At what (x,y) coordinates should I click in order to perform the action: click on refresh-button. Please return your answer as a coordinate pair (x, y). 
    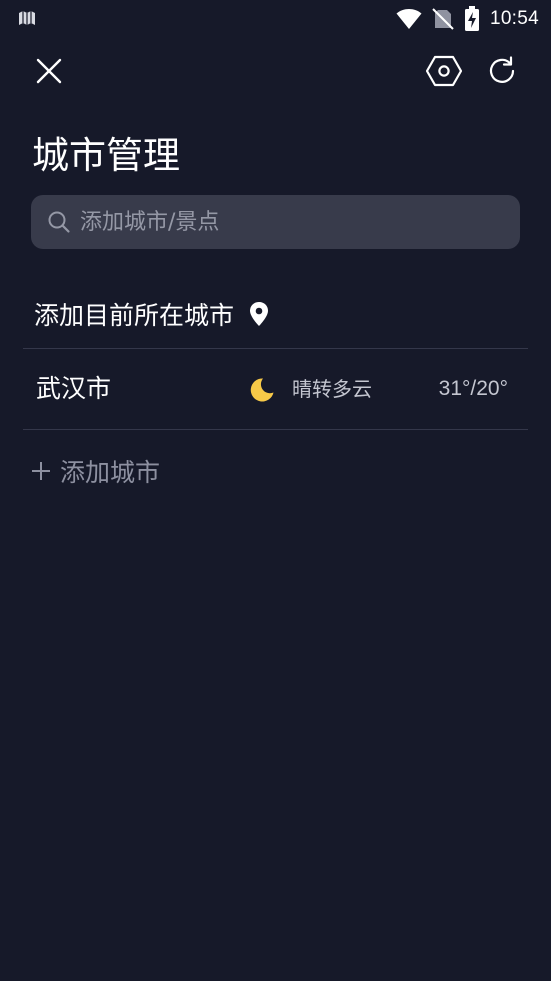
    Looking at the image, I should click on (502, 71).